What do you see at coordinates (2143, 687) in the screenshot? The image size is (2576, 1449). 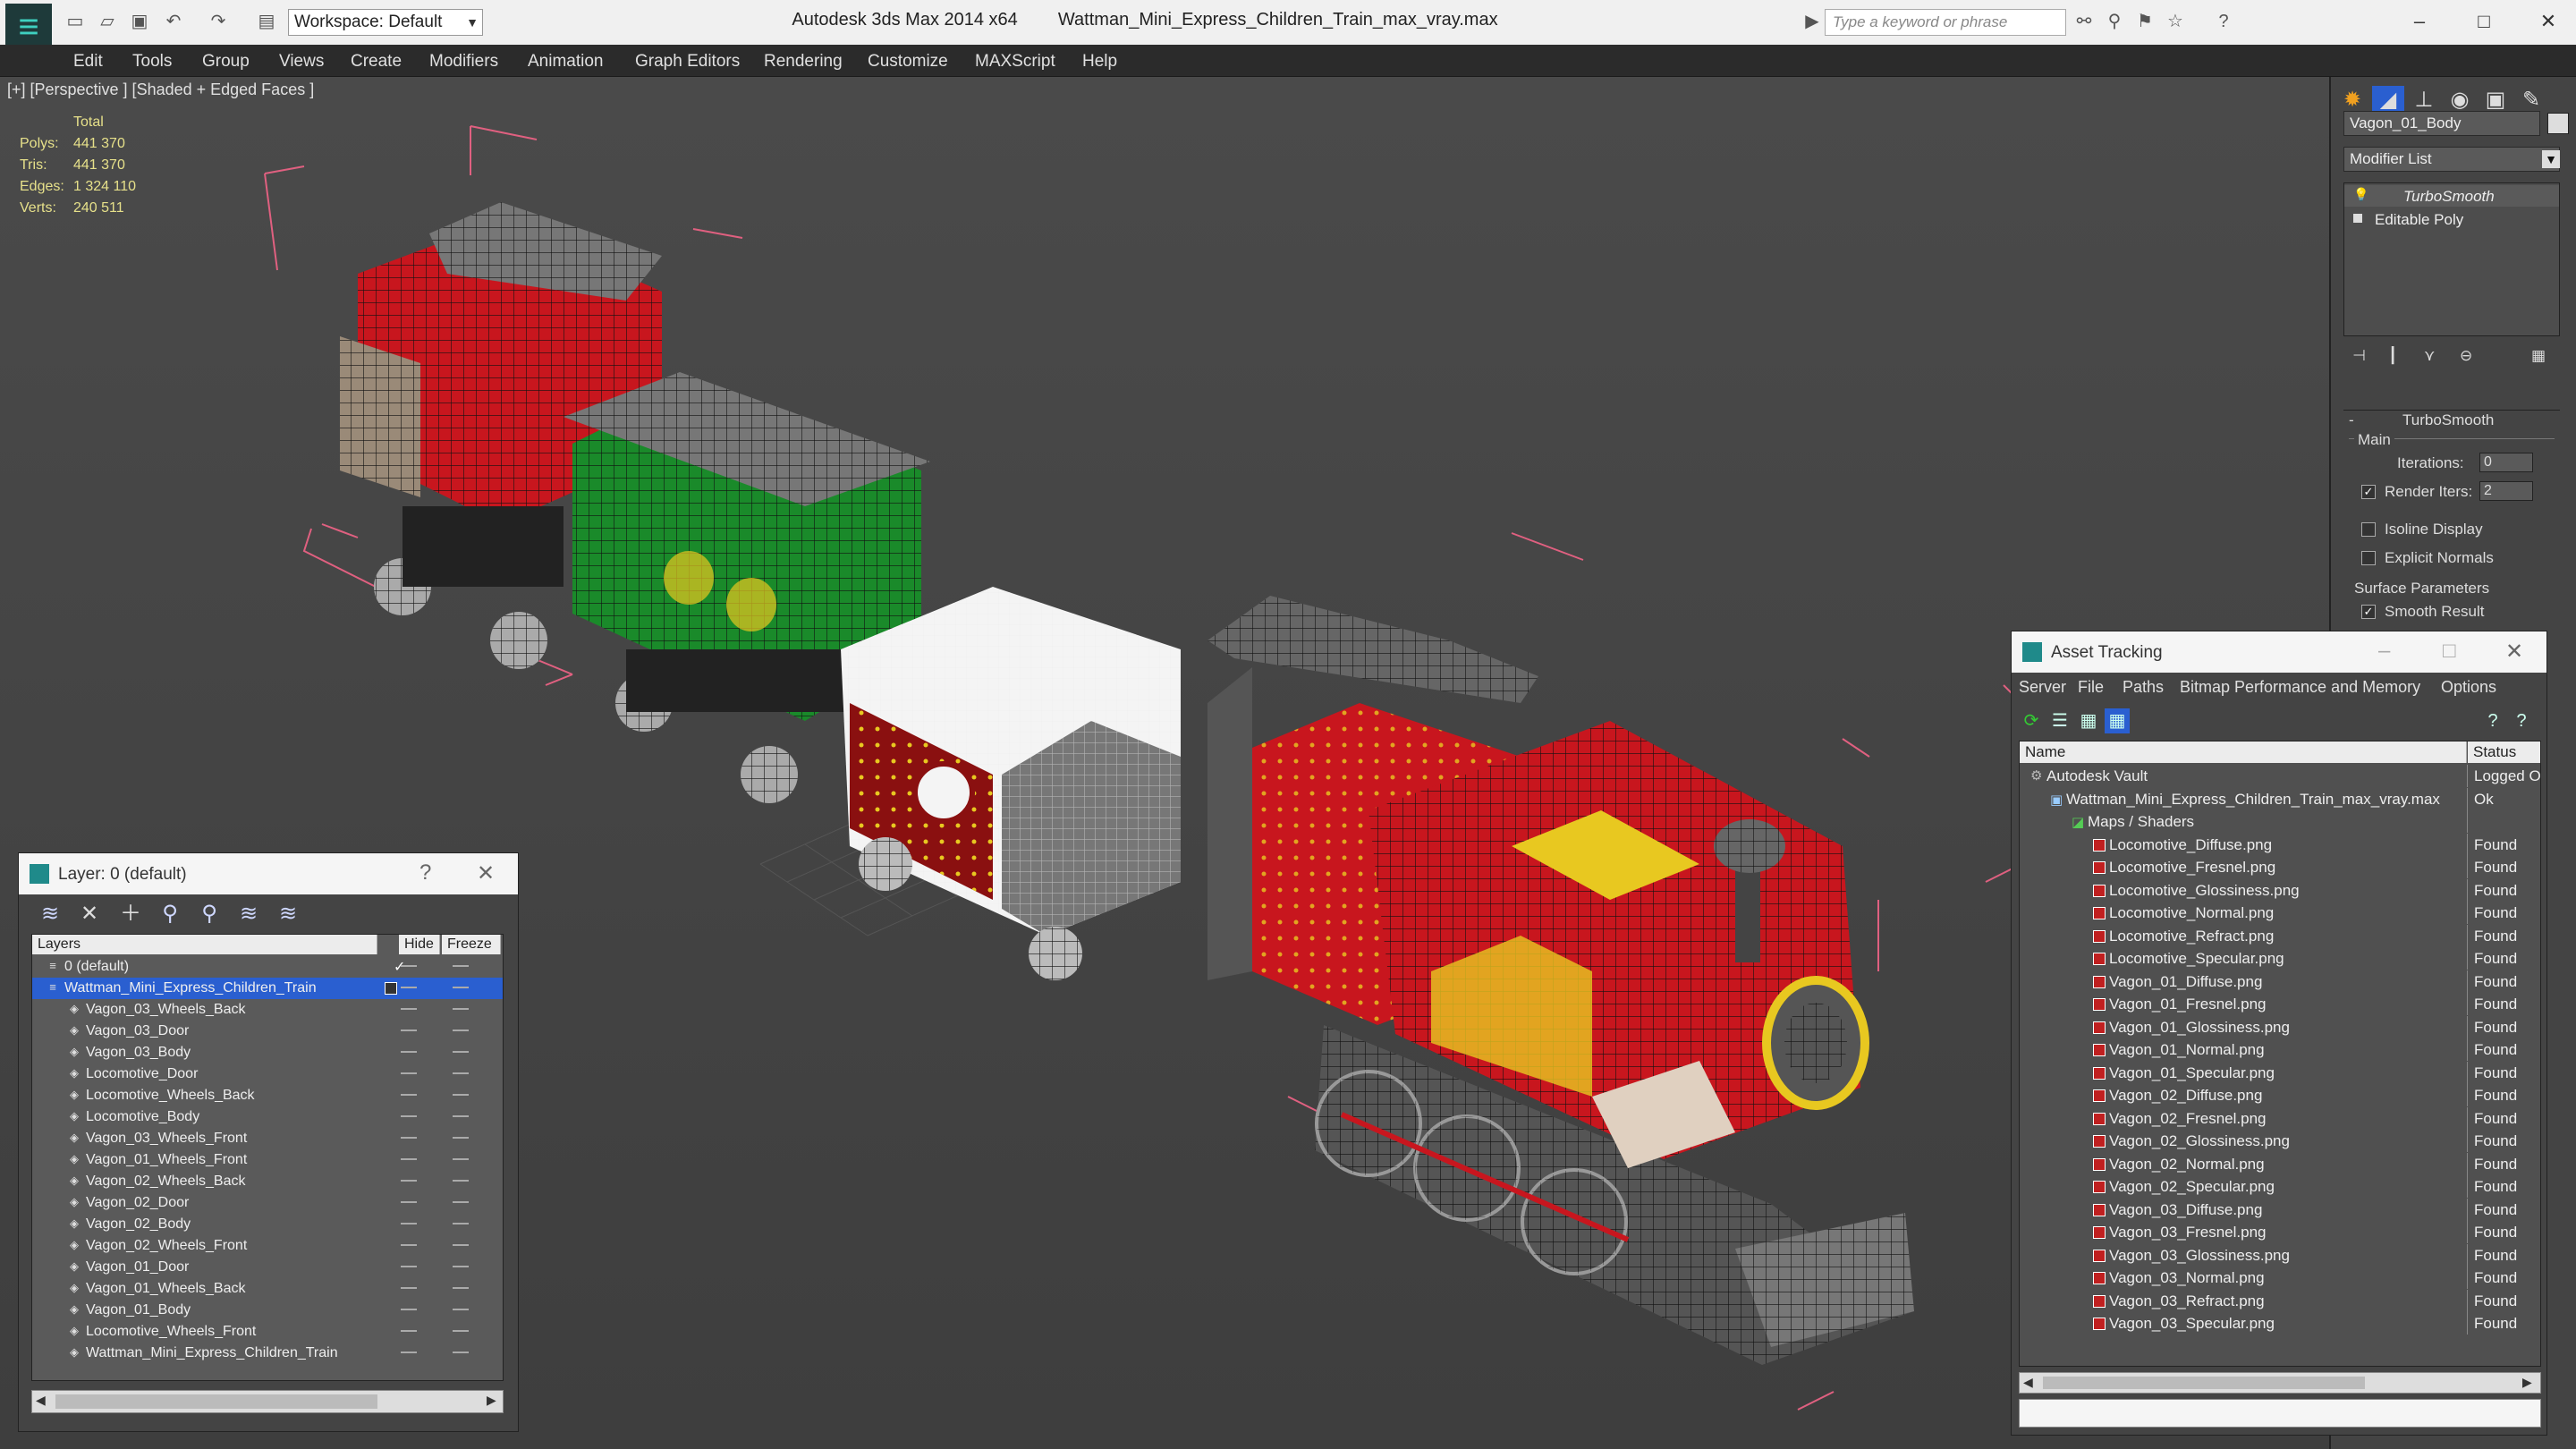 I see `menu-paths: Paths` at bounding box center [2143, 687].